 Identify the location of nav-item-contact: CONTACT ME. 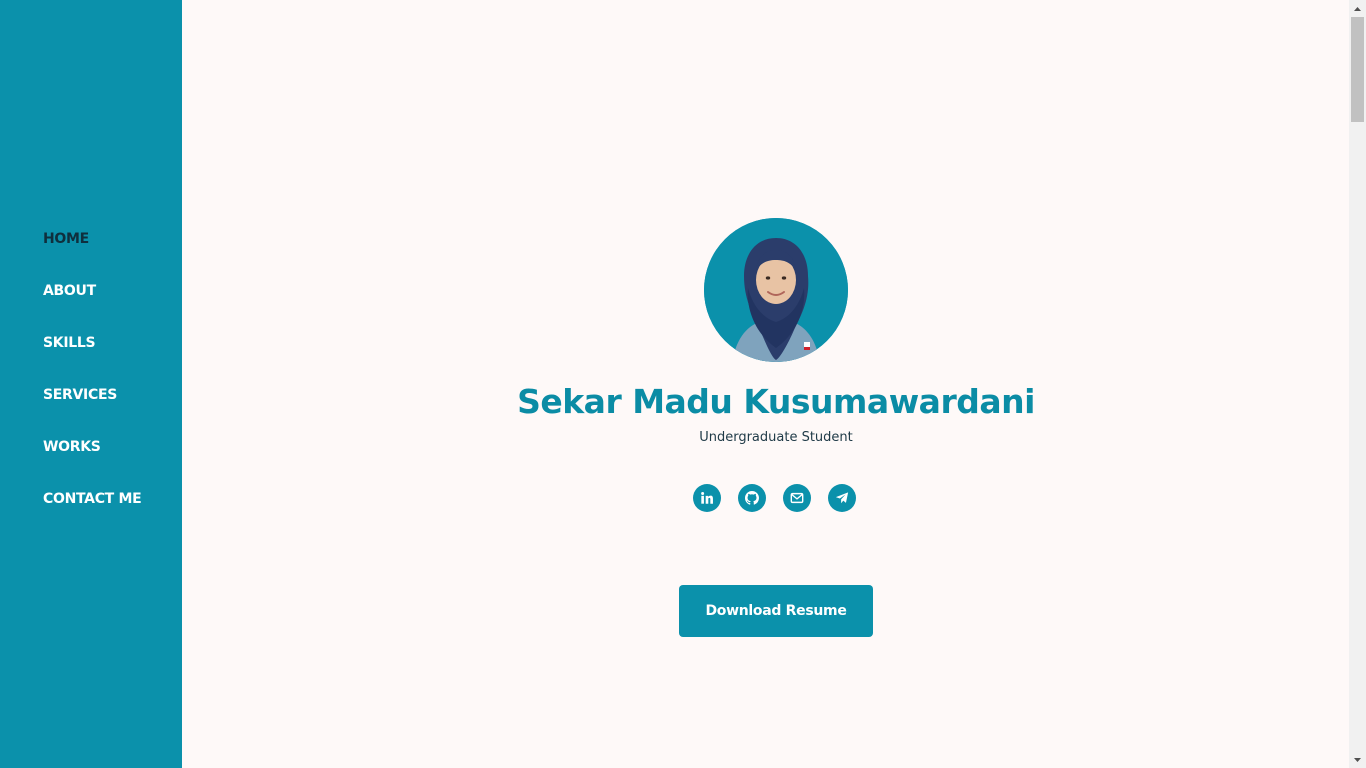
(92, 512).